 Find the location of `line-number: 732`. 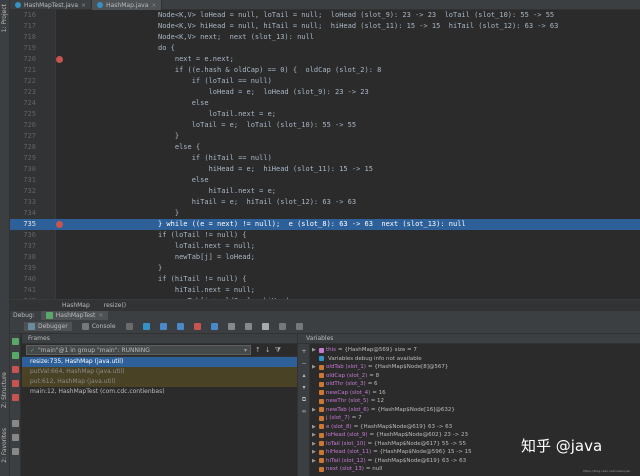

line-number: 732 is located at coordinates (29, 191).